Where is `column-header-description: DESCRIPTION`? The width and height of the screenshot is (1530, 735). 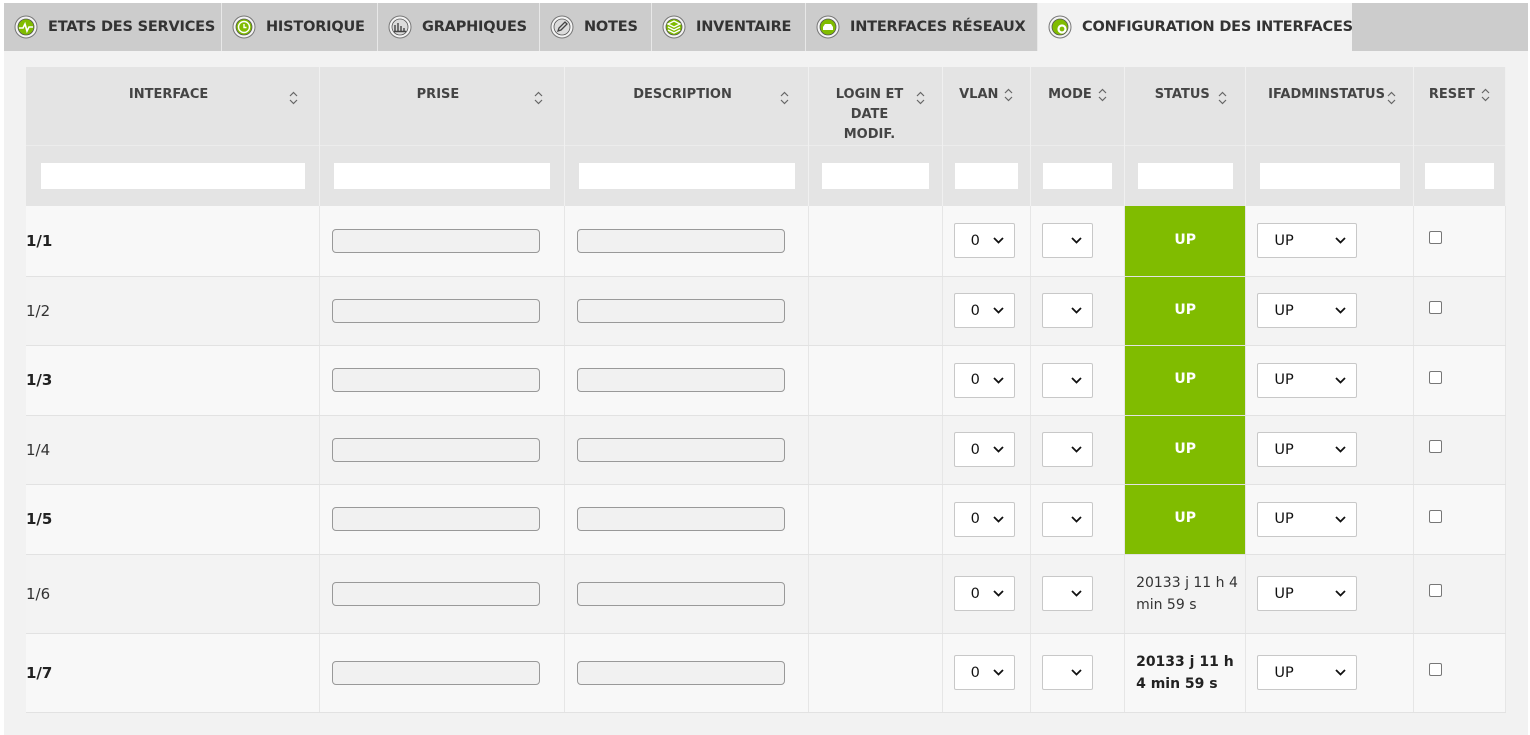 column-header-description: DESCRIPTION is located at coordinates (687, 106).